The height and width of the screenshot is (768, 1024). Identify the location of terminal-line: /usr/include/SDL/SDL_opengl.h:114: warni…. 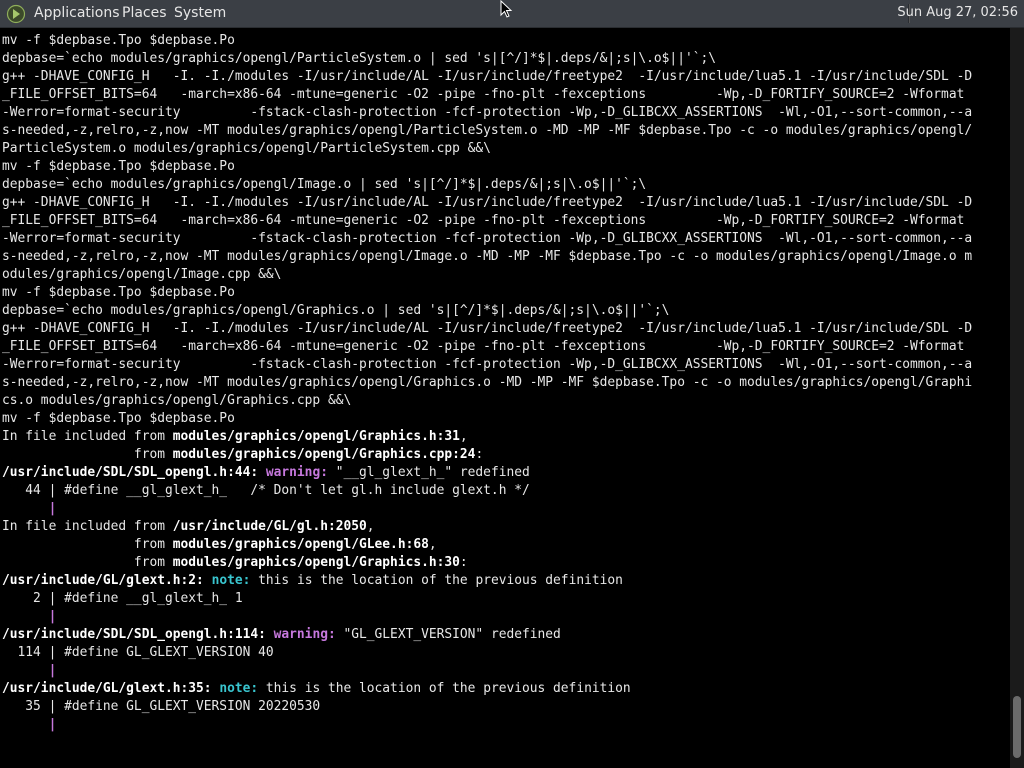
(281, 634).